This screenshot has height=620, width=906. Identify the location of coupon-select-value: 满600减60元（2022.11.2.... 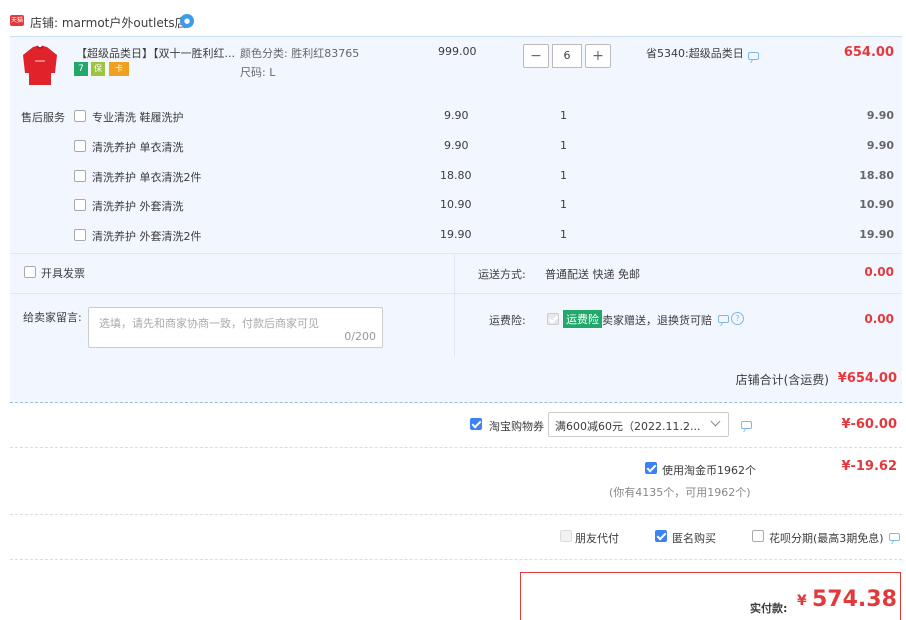
(628, 426).